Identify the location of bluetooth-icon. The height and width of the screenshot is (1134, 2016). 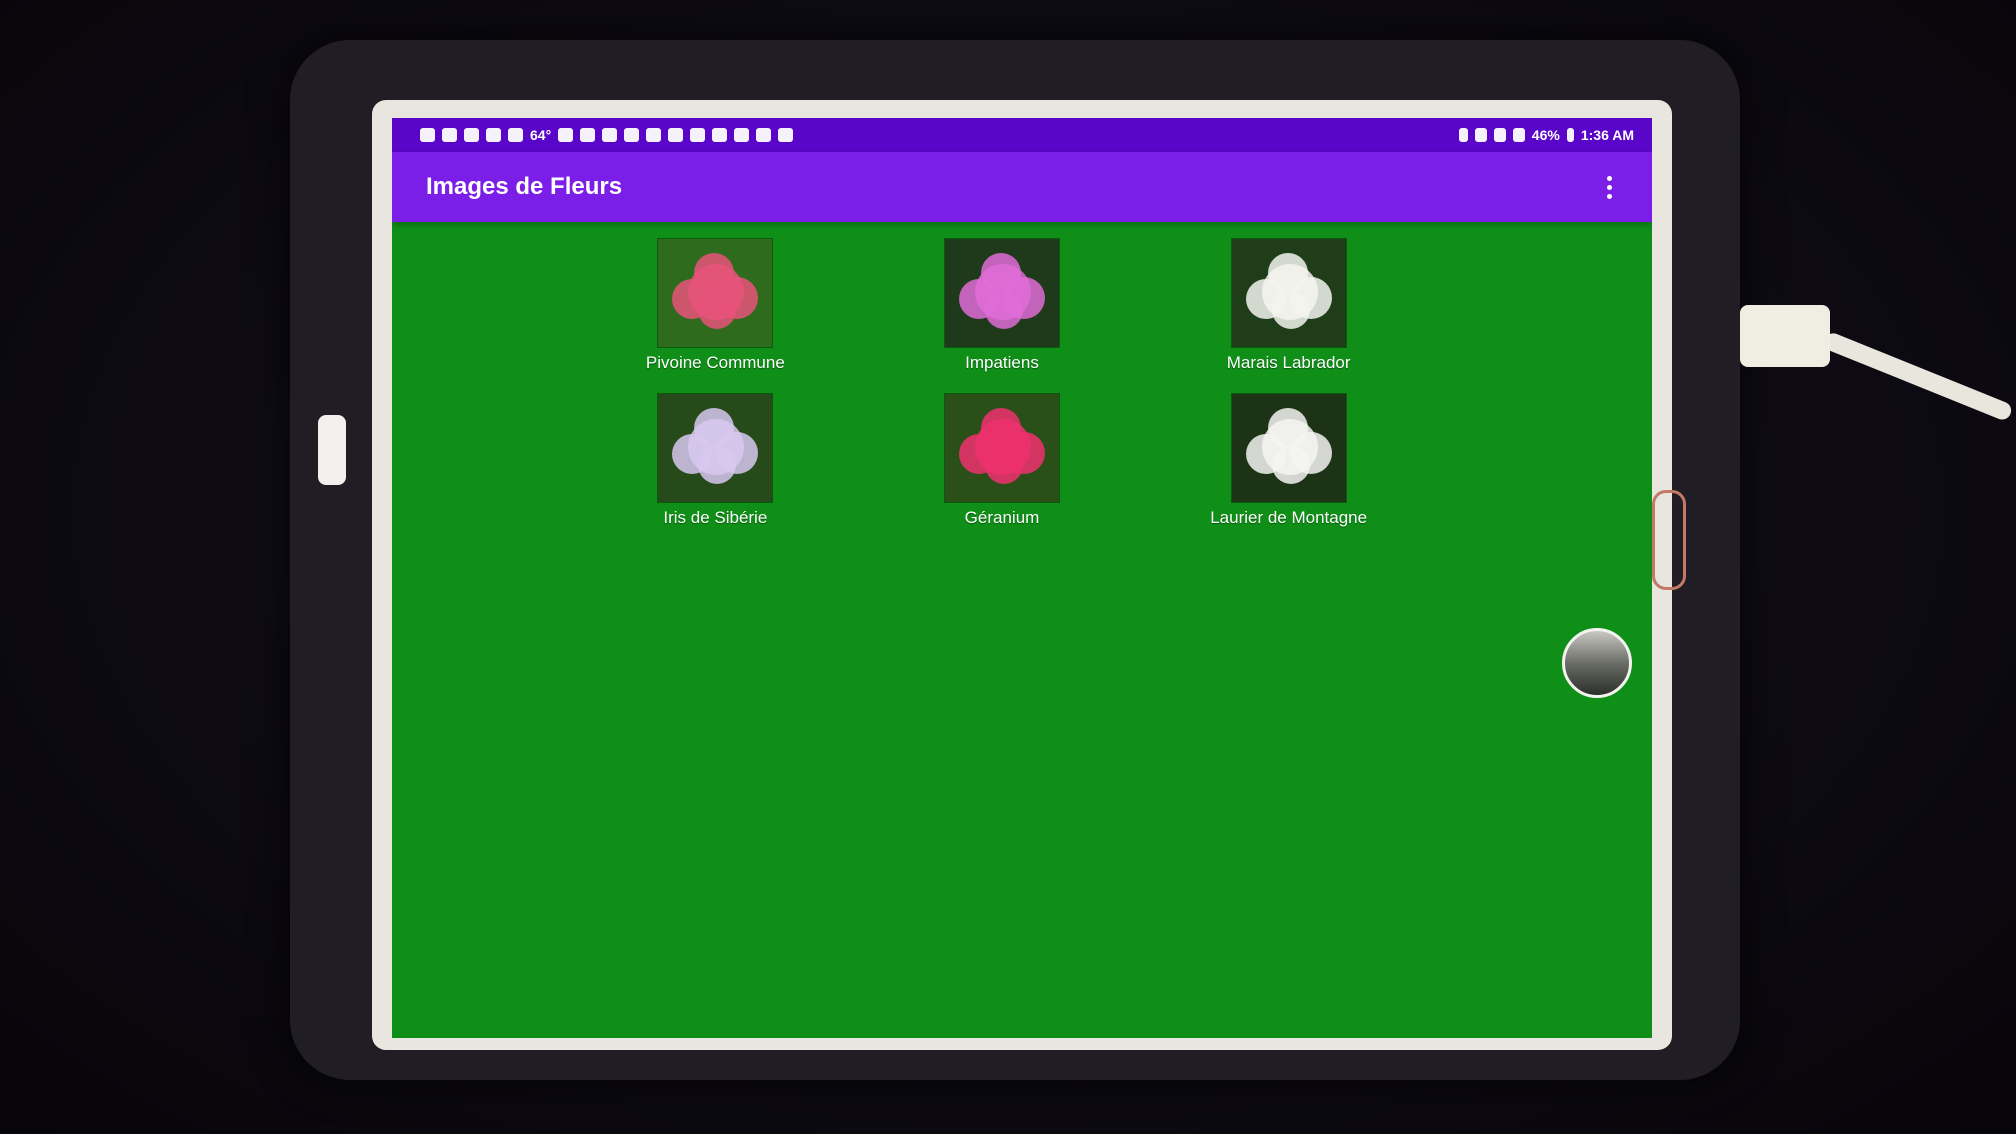
(1463, 135).